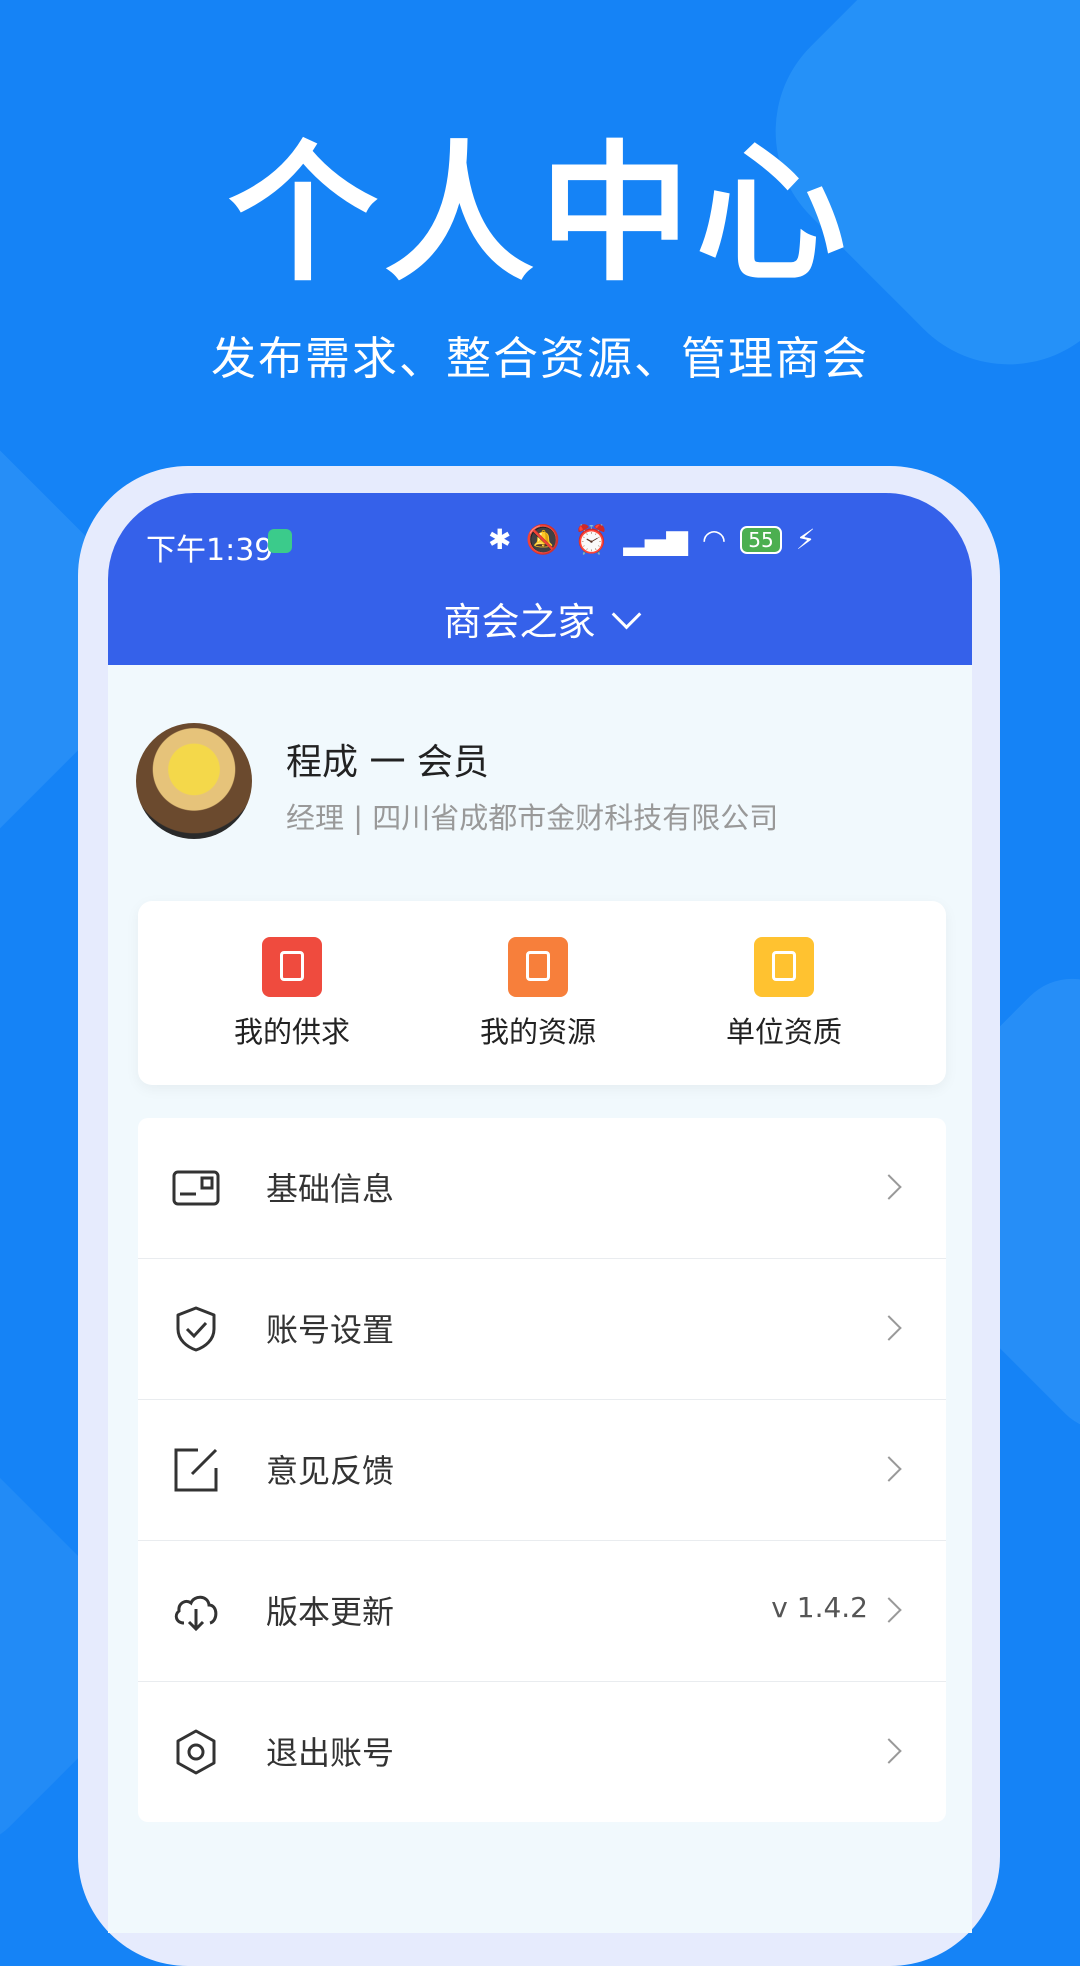 The height and width of the screenshot is (1966, 1080). I want to click on battery-icon: 55, so click(761, 539).